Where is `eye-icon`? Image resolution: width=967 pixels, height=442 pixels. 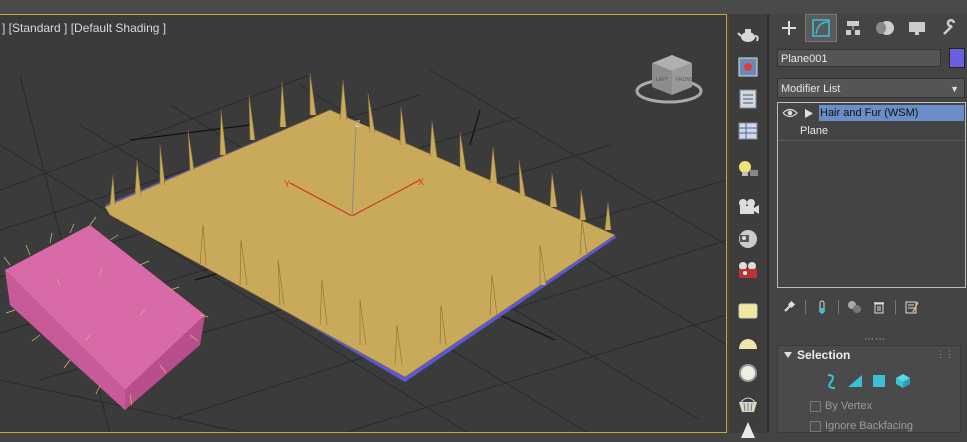 eye-icon is located at coordinates (790, 113).